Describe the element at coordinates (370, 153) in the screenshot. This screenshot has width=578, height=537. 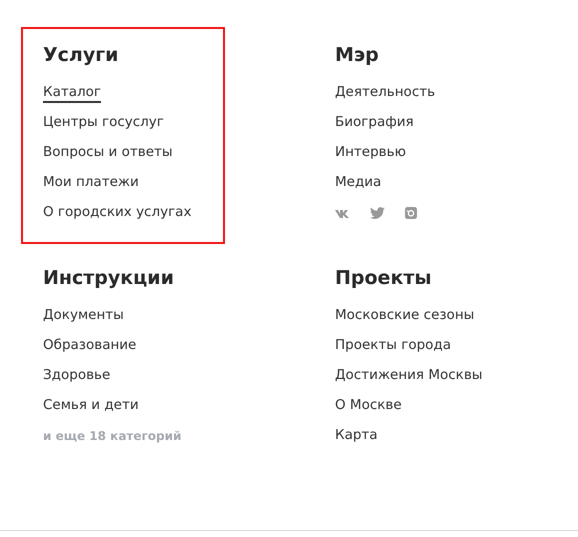
I see `footer-link: Интервью` at that location.